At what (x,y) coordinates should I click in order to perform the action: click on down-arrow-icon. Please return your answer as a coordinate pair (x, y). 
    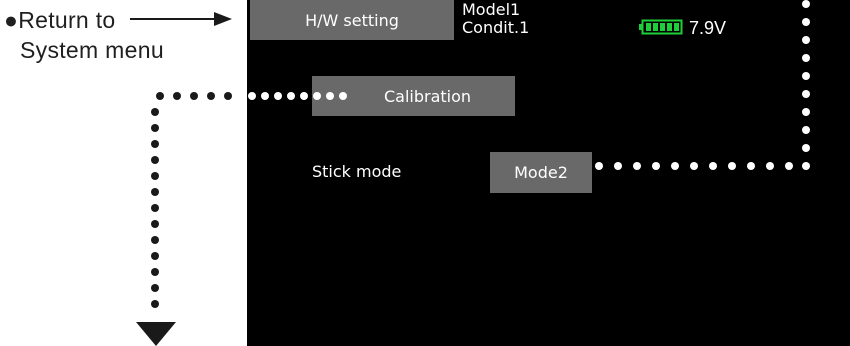
    Looking at the image, I should click on (156, 334).